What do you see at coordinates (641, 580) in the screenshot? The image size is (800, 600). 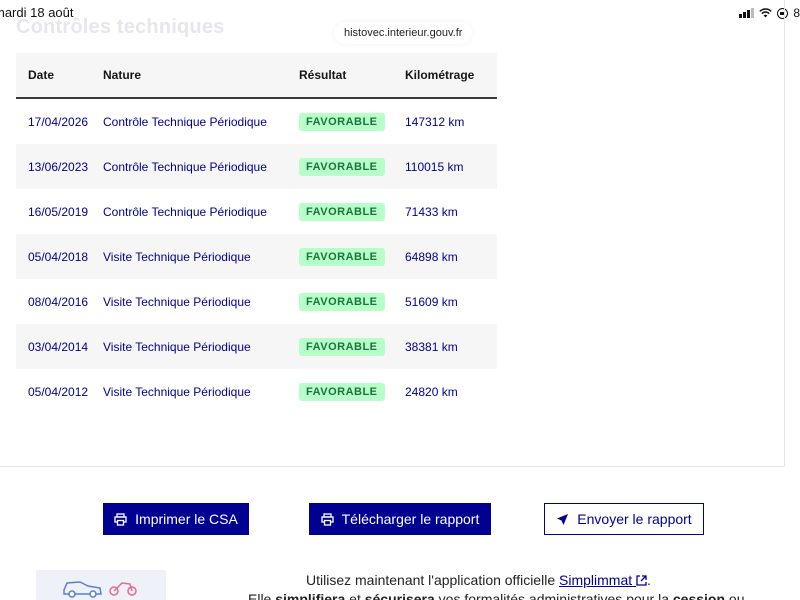 I see `external-link-icon` at bounding box center [641, 580].